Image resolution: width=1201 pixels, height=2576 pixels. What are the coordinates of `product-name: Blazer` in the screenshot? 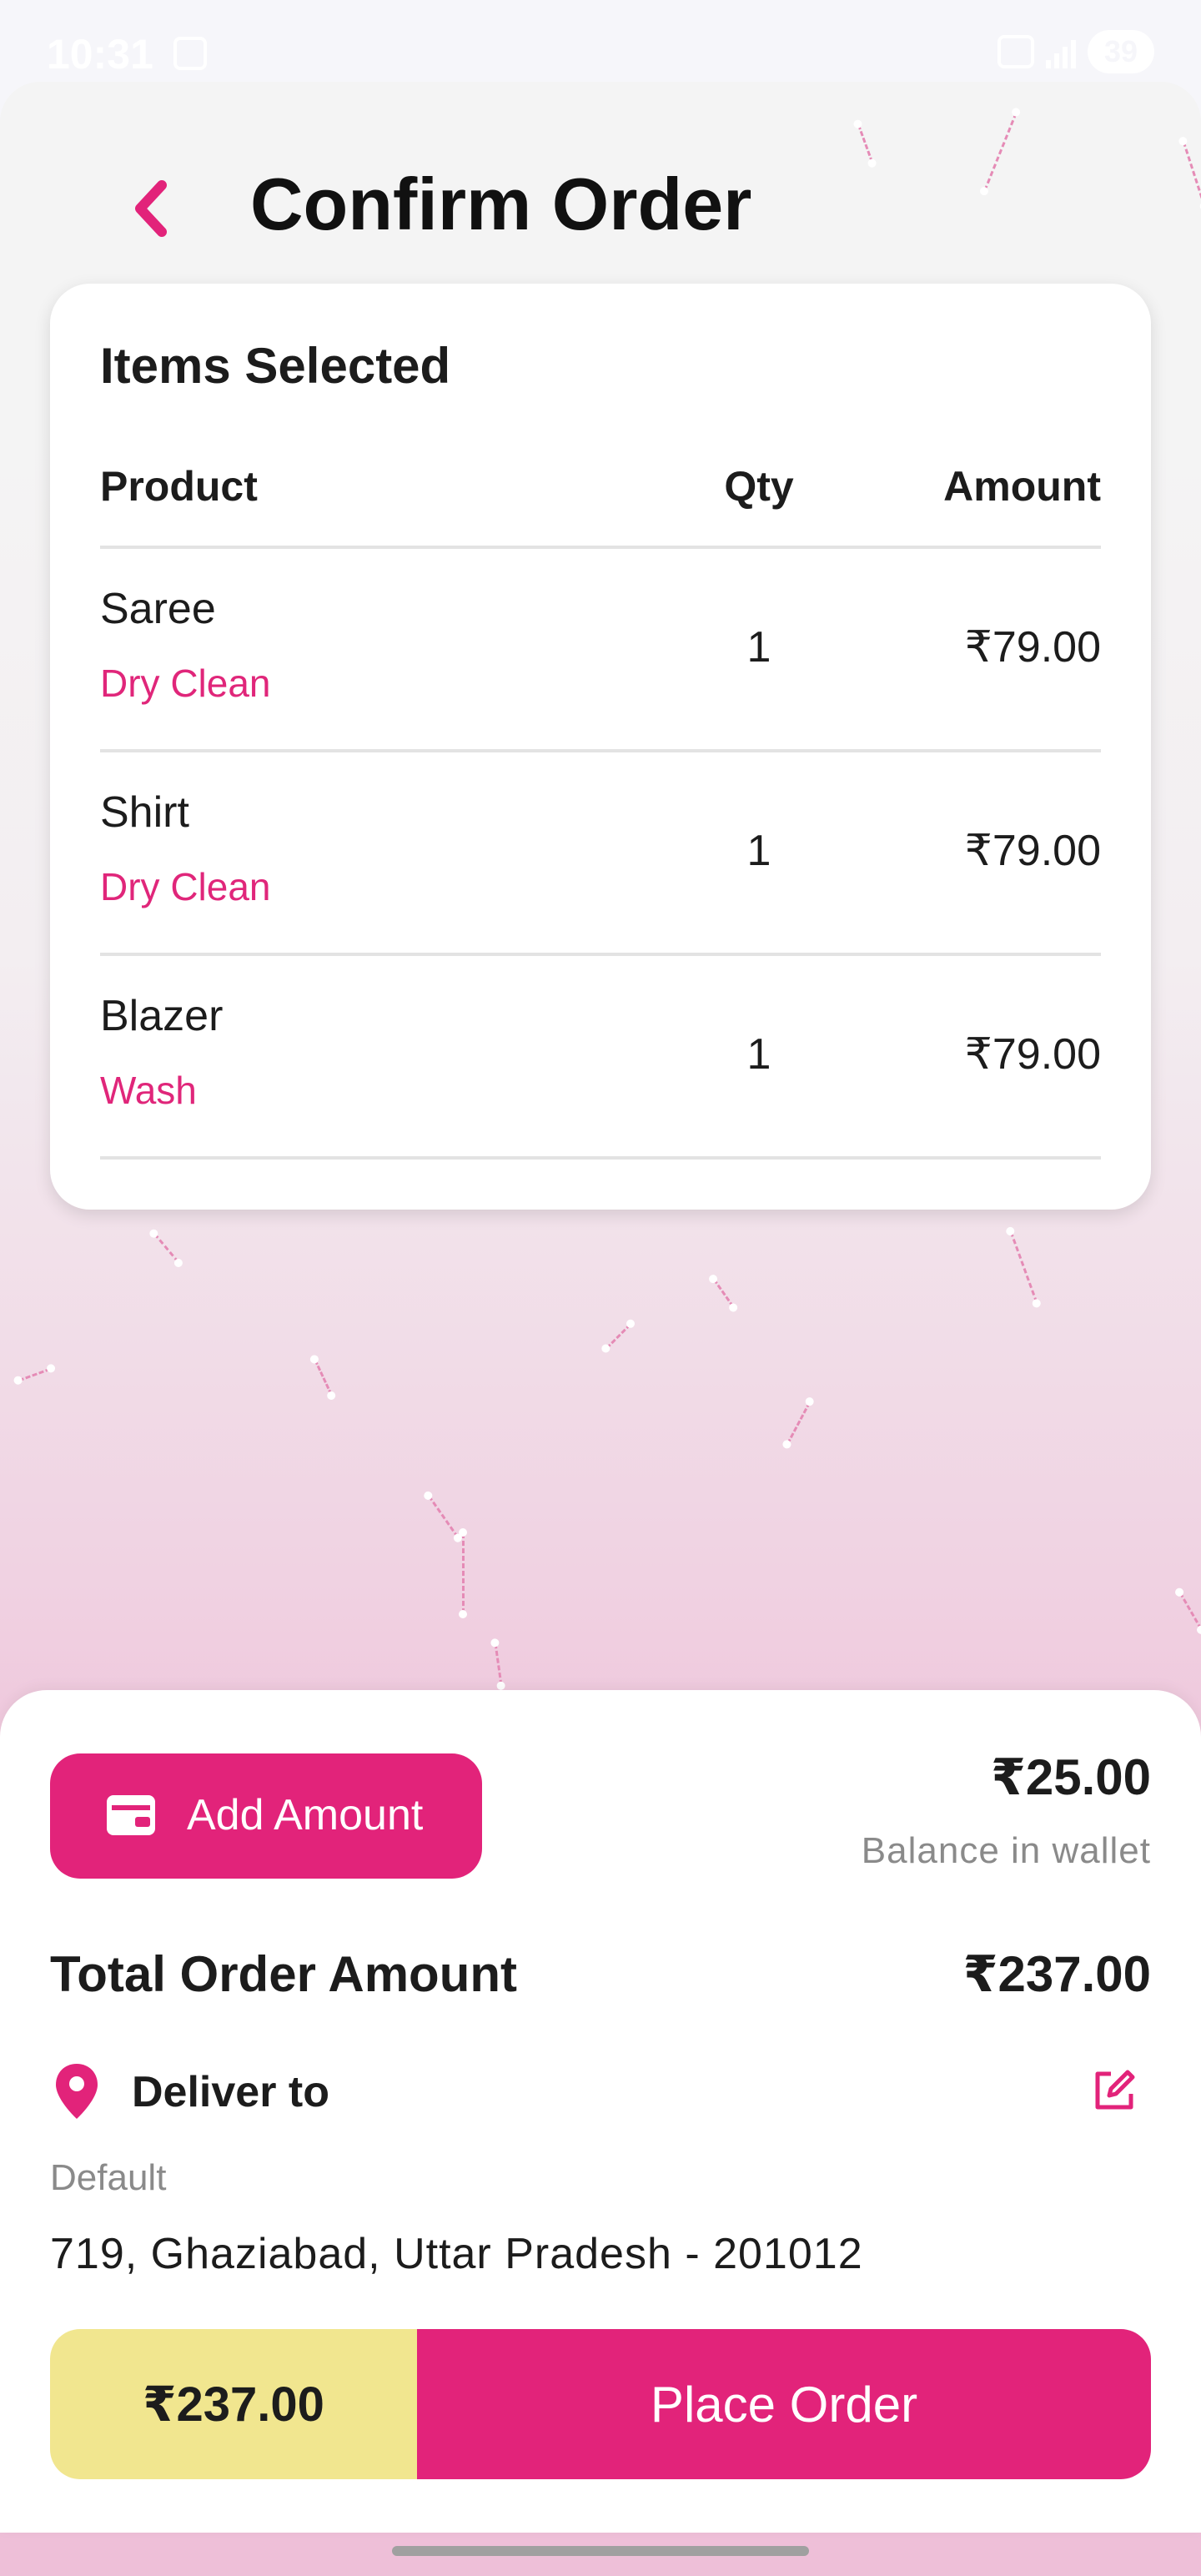 It's located at (162, 1016).